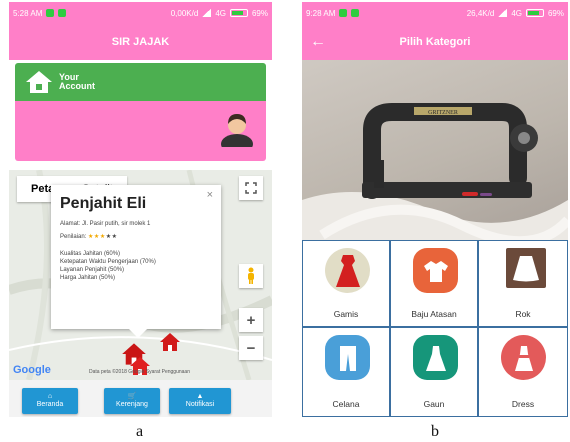 This screenshot has width=570, height=442. What do you see at coordinates (50, 404) in the screenshot?
I see `nav-beranda-label: Beranda` at bounding box center [50, 404].